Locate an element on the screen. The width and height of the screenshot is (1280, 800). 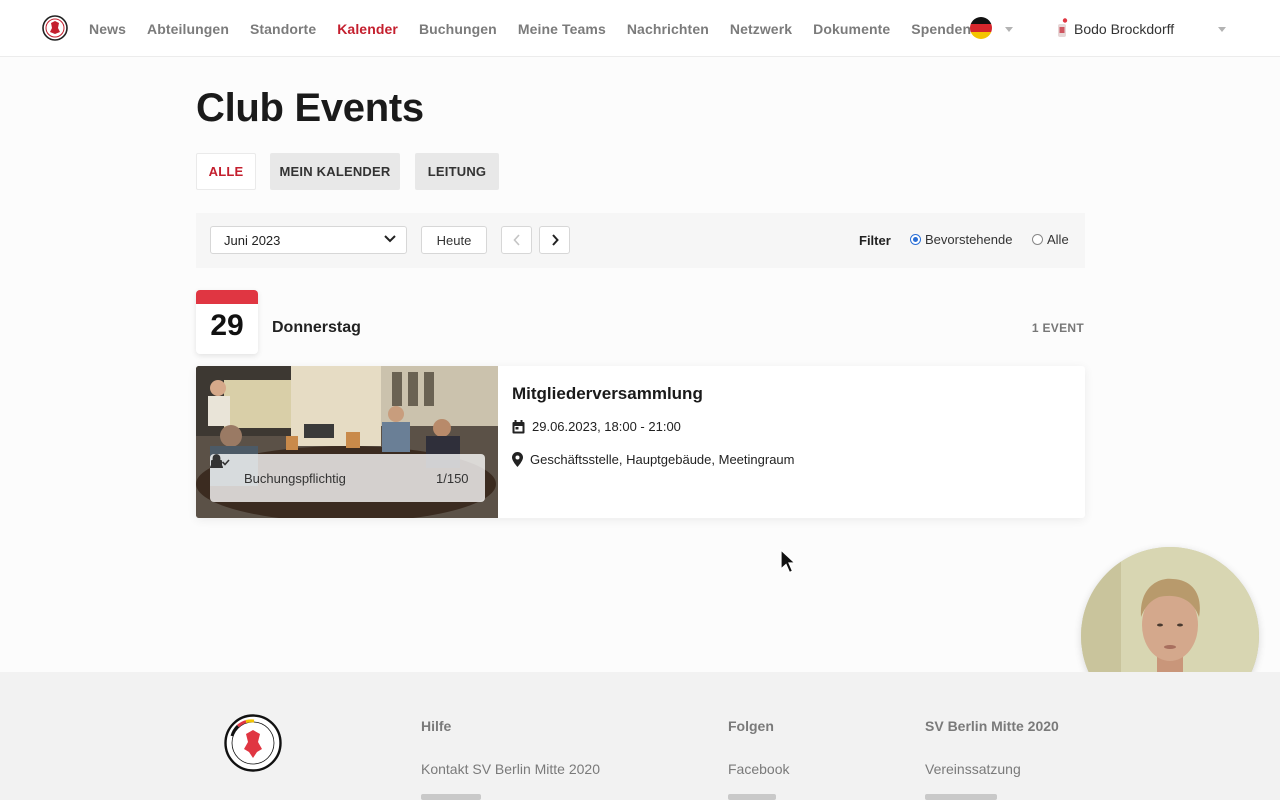
club-logo-icon is located at coordinates (55, 28).